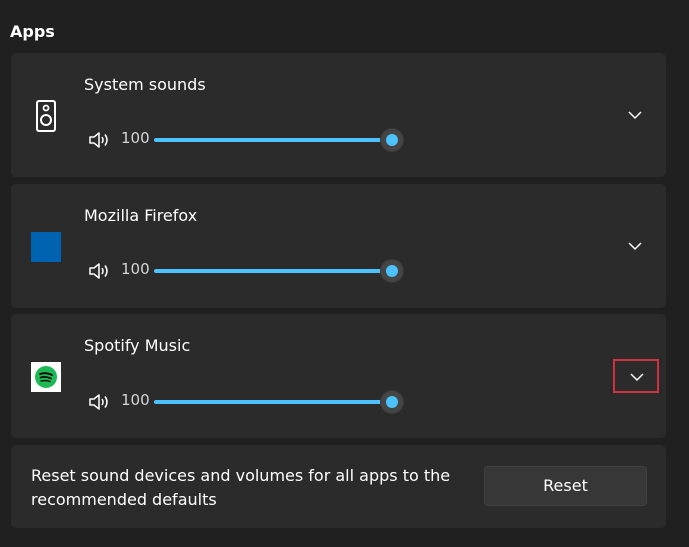 The width and height of the screenshot is (689, 547). Describe the element at coordinates (137, 345) in the screenshot. I see `app-name: Spotify Music` at that location.